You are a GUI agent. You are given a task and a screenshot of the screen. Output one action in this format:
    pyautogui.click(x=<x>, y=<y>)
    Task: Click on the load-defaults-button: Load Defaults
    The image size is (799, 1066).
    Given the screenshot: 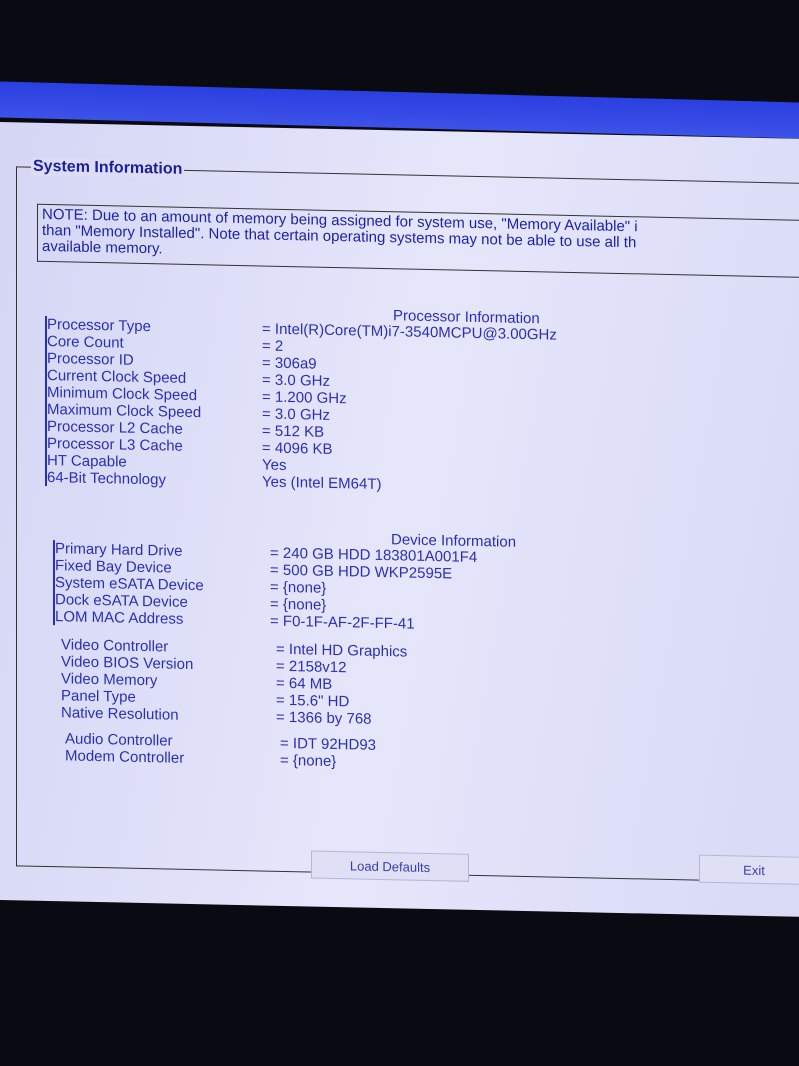 What is the action you would take?
    pyautogui.click(x=390, y=866)
    